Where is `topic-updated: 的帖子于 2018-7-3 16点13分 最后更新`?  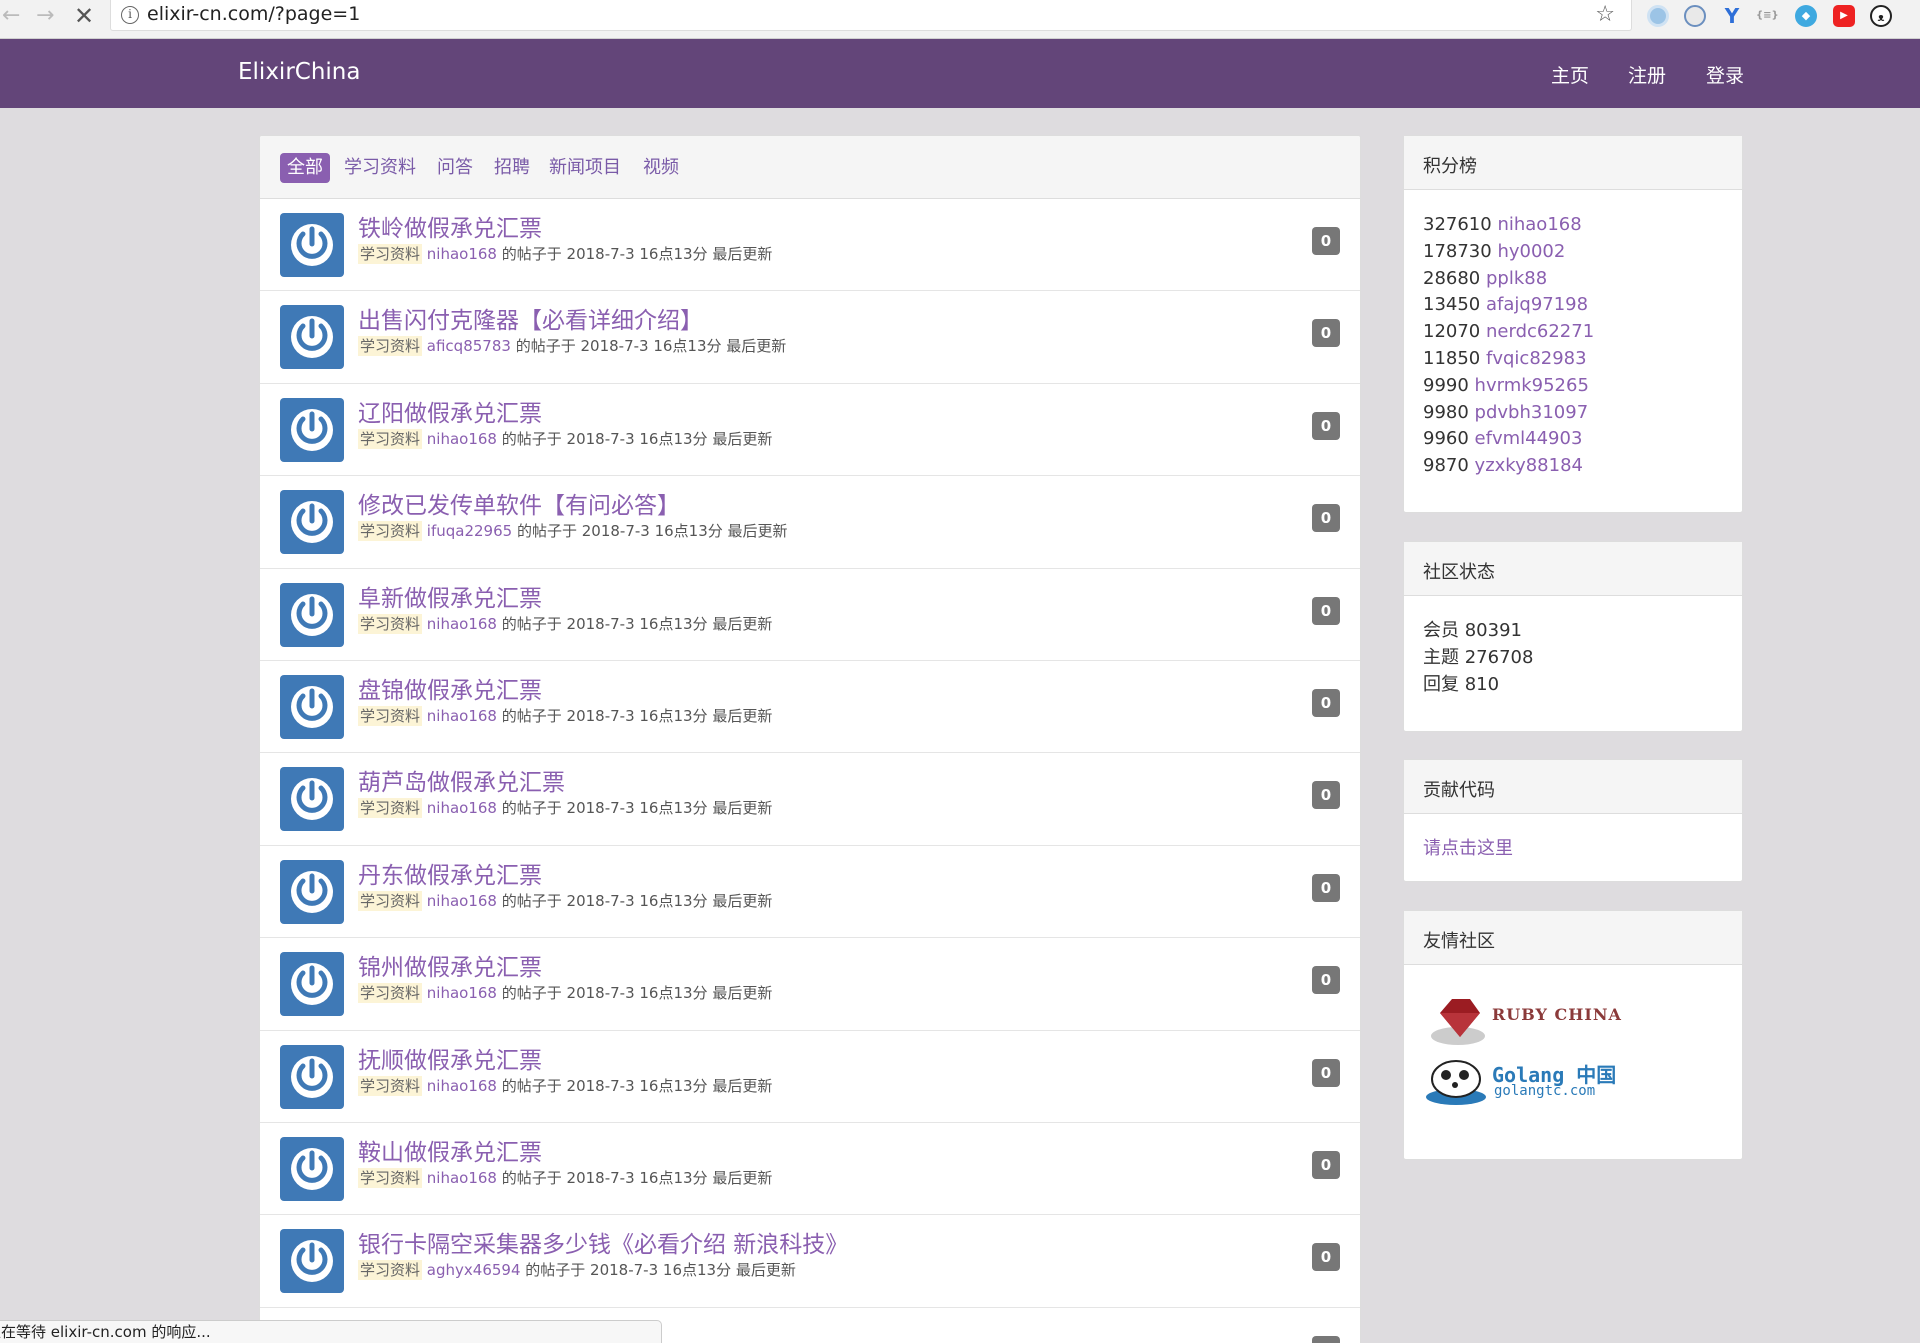 topic-updated: 的帖子于 2018-7-3 16点13分 最后更新 is located at coordinates (637, 1085).